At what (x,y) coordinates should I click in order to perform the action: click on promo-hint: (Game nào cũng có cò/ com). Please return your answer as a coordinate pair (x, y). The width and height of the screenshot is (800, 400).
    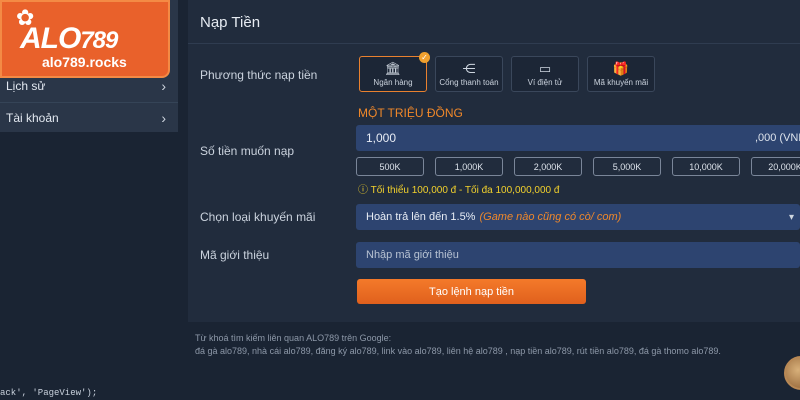
    Looking at the image, I should click on (550, 217).